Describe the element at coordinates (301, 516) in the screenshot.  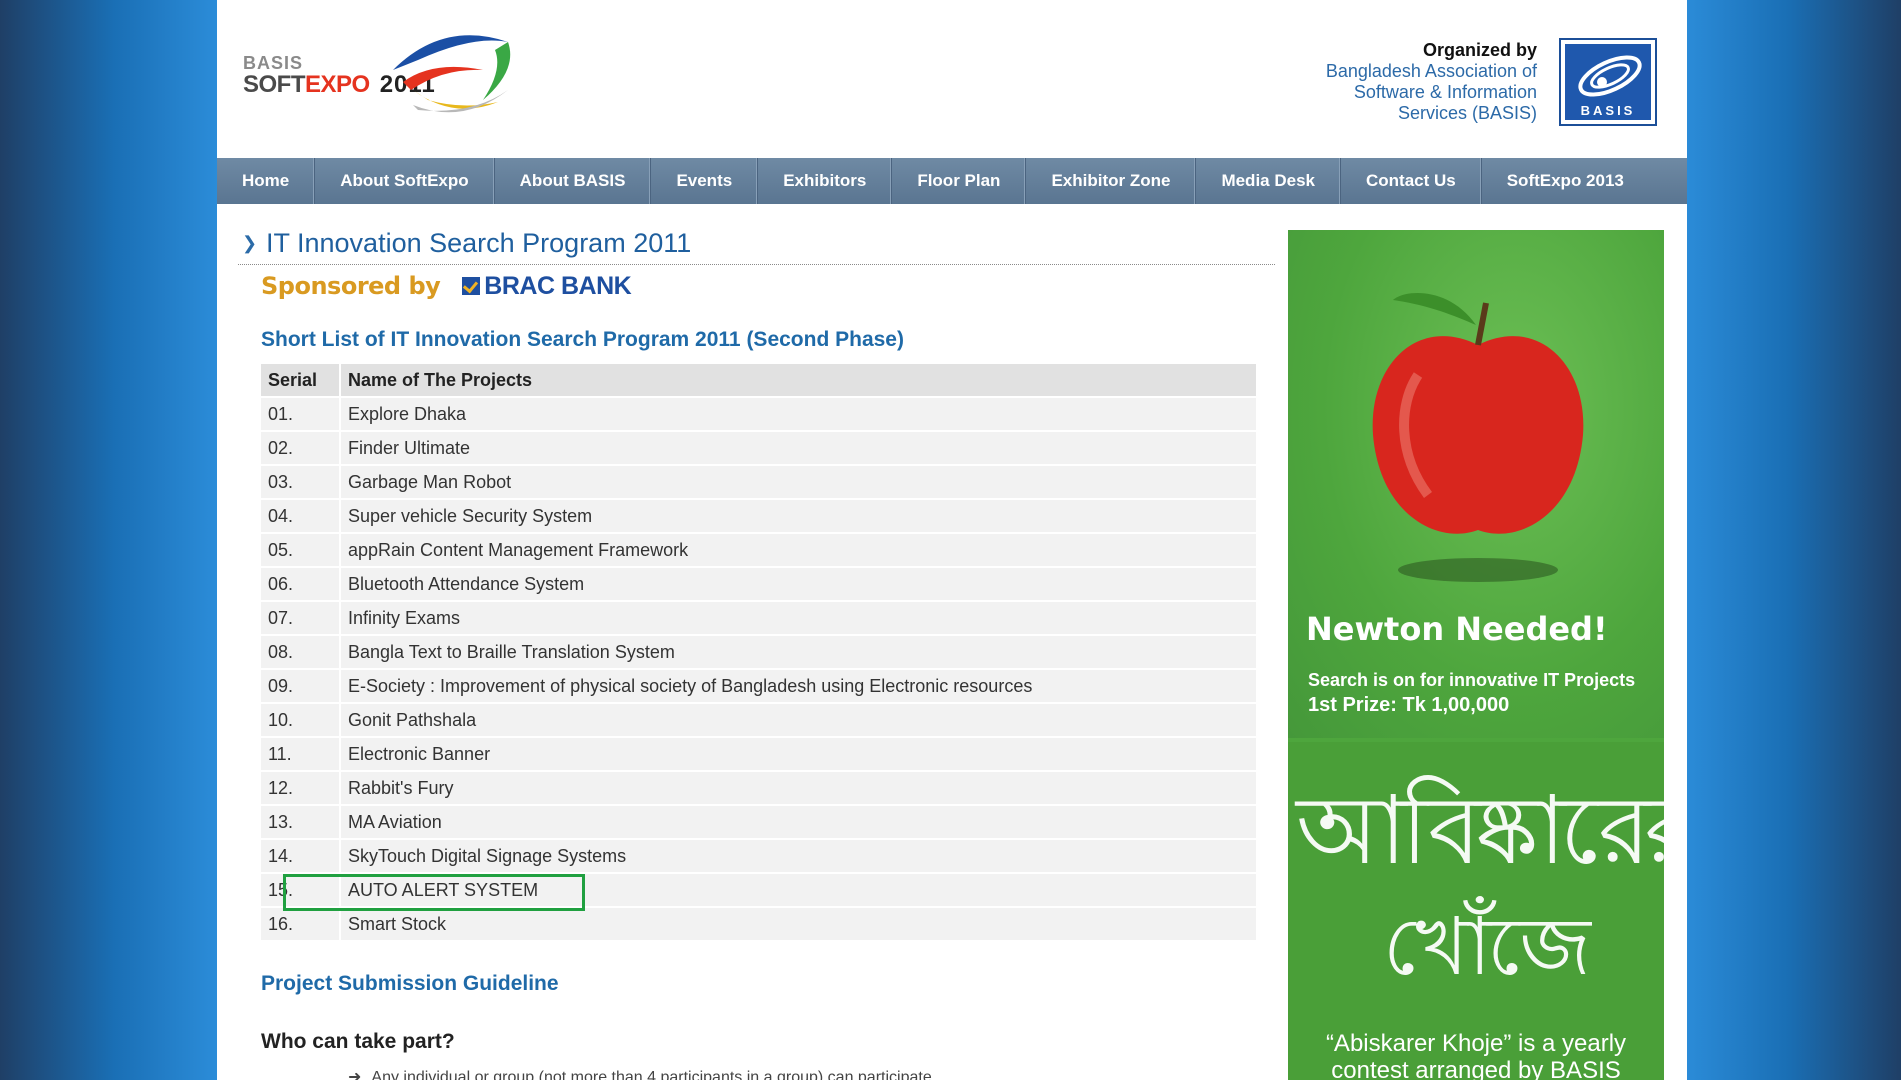
I see `serial-cell: 04.` at that location.